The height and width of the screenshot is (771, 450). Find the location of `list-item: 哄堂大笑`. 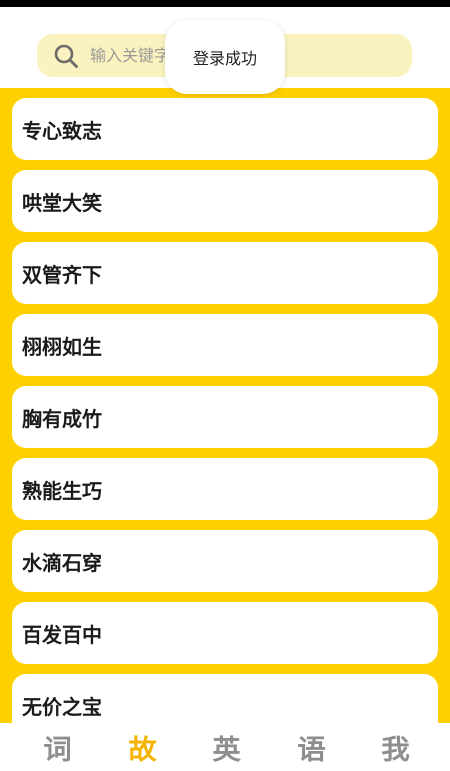

list-item: 哄堂大笑 is located at coordinates (225, 201).